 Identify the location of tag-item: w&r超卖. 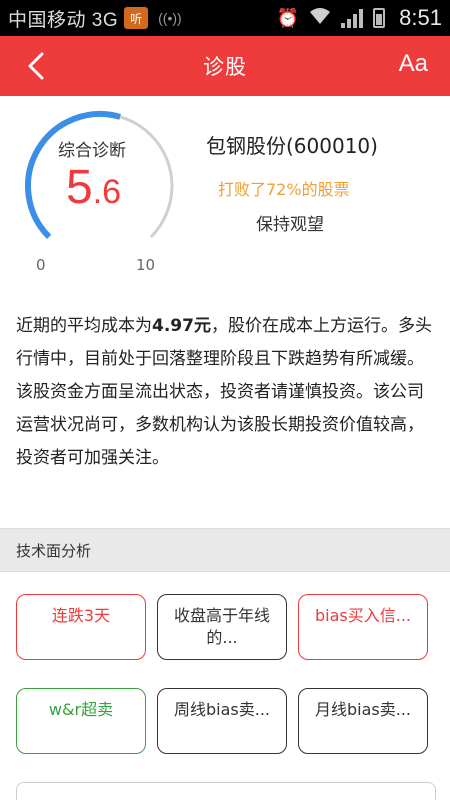
(81, 721).